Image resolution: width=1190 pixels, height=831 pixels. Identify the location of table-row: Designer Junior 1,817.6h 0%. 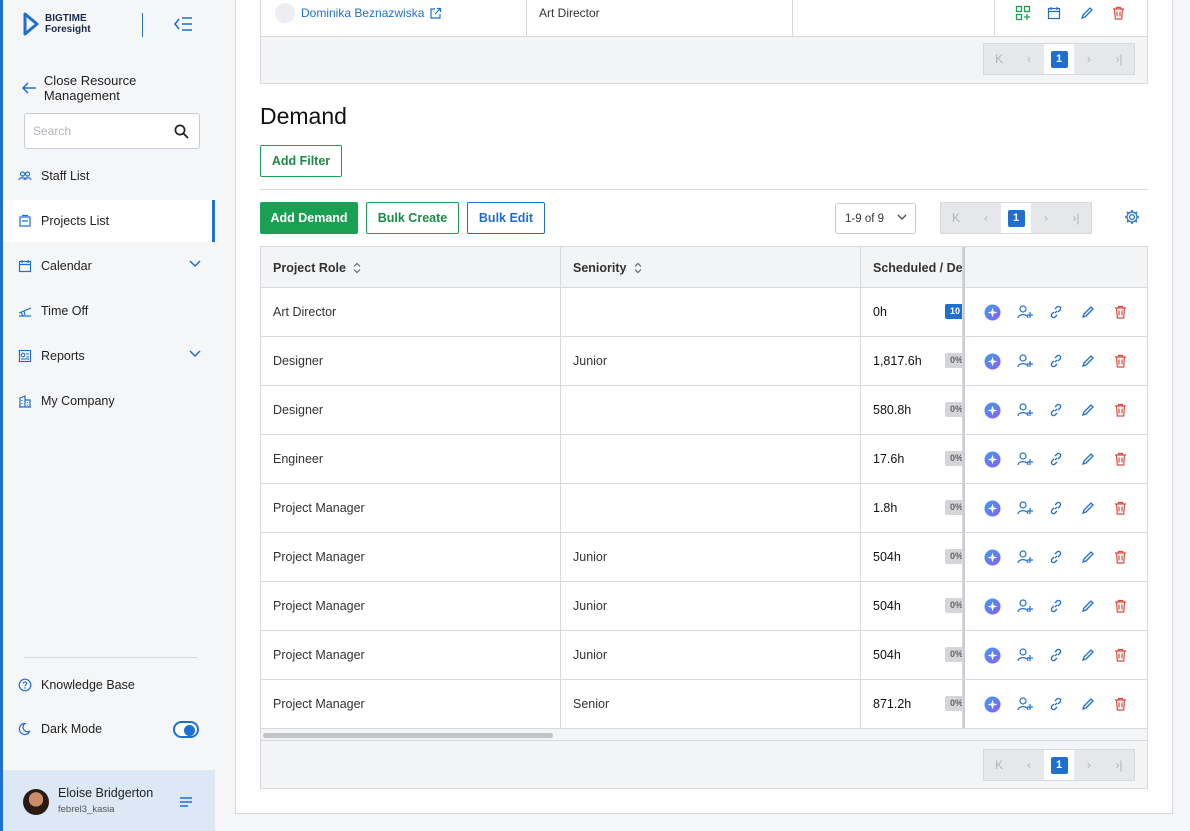
(704, 361).